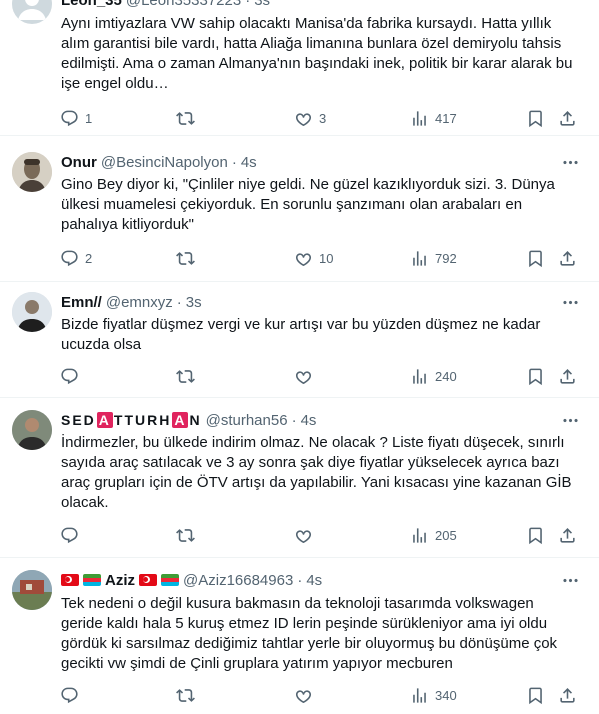  Describe the element at coordinates (164, 162) in the screenshot. I see `user-handle: @BesinciNapolyon` at that location.